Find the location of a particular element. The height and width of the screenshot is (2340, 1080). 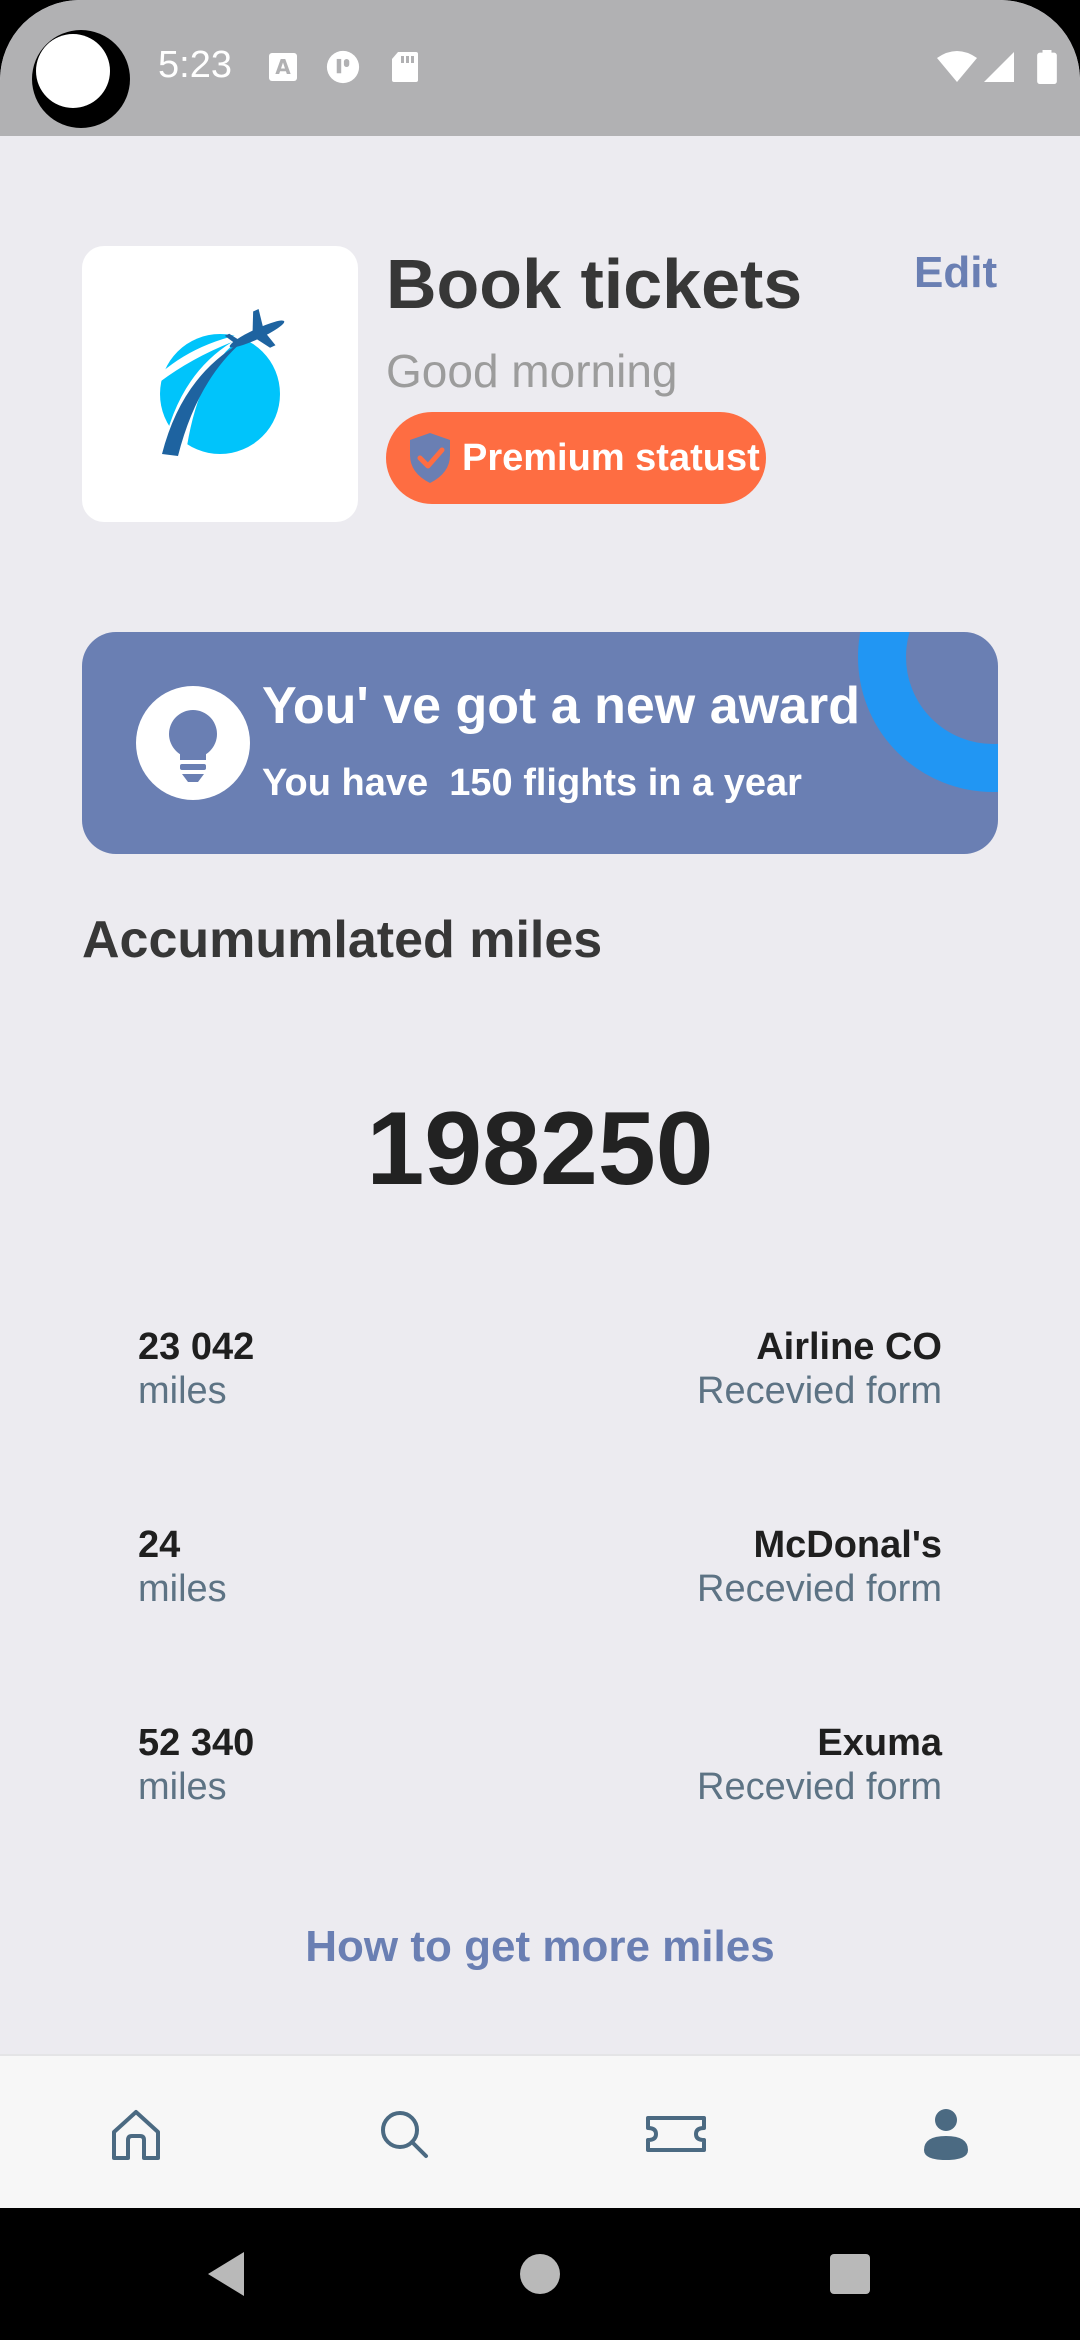

status-bar: 5:23 A is located at coordinates (540, 68).